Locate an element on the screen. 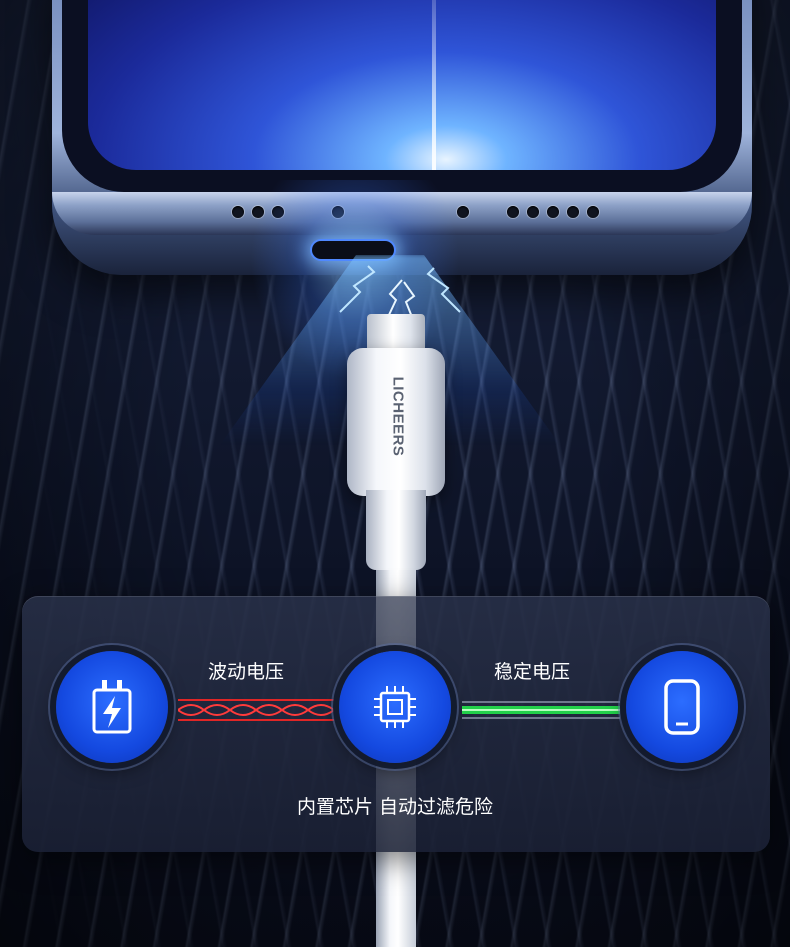 The width and height of the screenshot is (790, 947). chip-circle is located at coordinates (395, 707).